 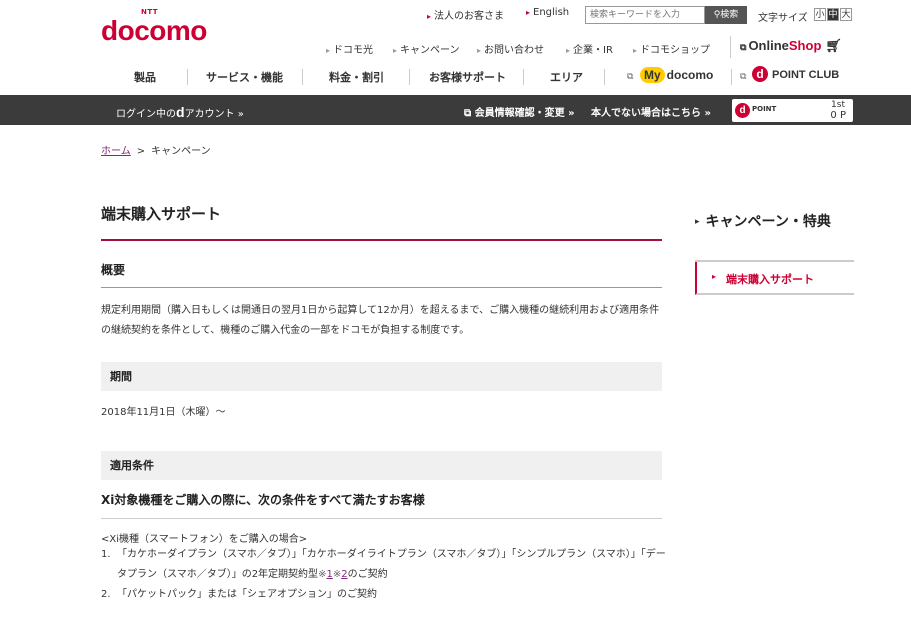 What do you see at coordinates (833, 45) in the screenshot?
I see `cart-icon: 🛒︎` at bounding box center [833, 45].